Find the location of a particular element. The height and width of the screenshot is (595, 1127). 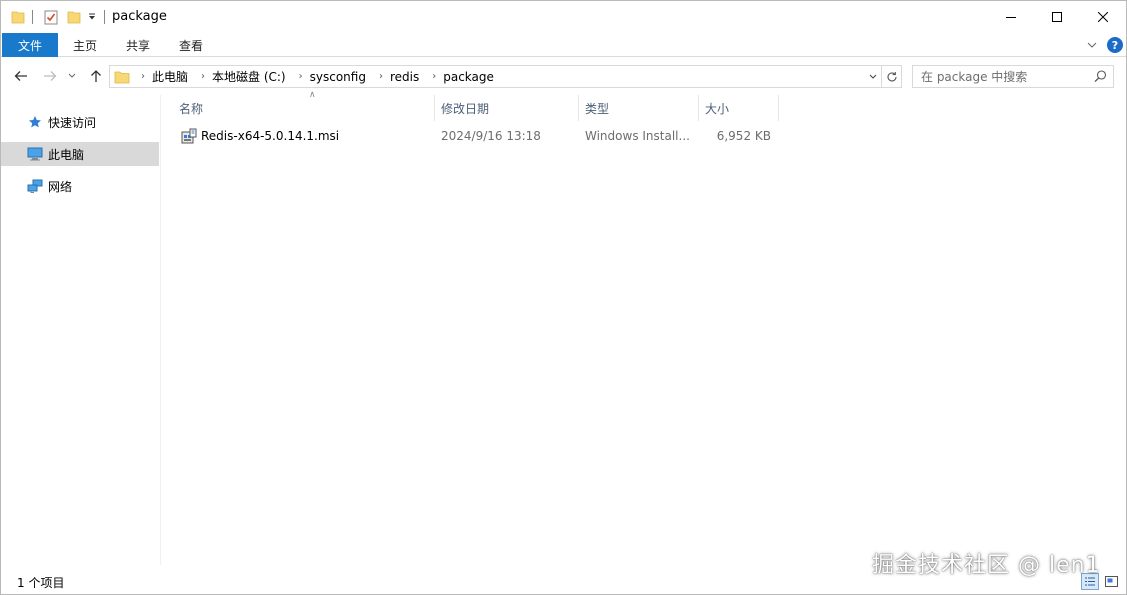

large-icons-view-icon is located at coordinates (1111, 581).